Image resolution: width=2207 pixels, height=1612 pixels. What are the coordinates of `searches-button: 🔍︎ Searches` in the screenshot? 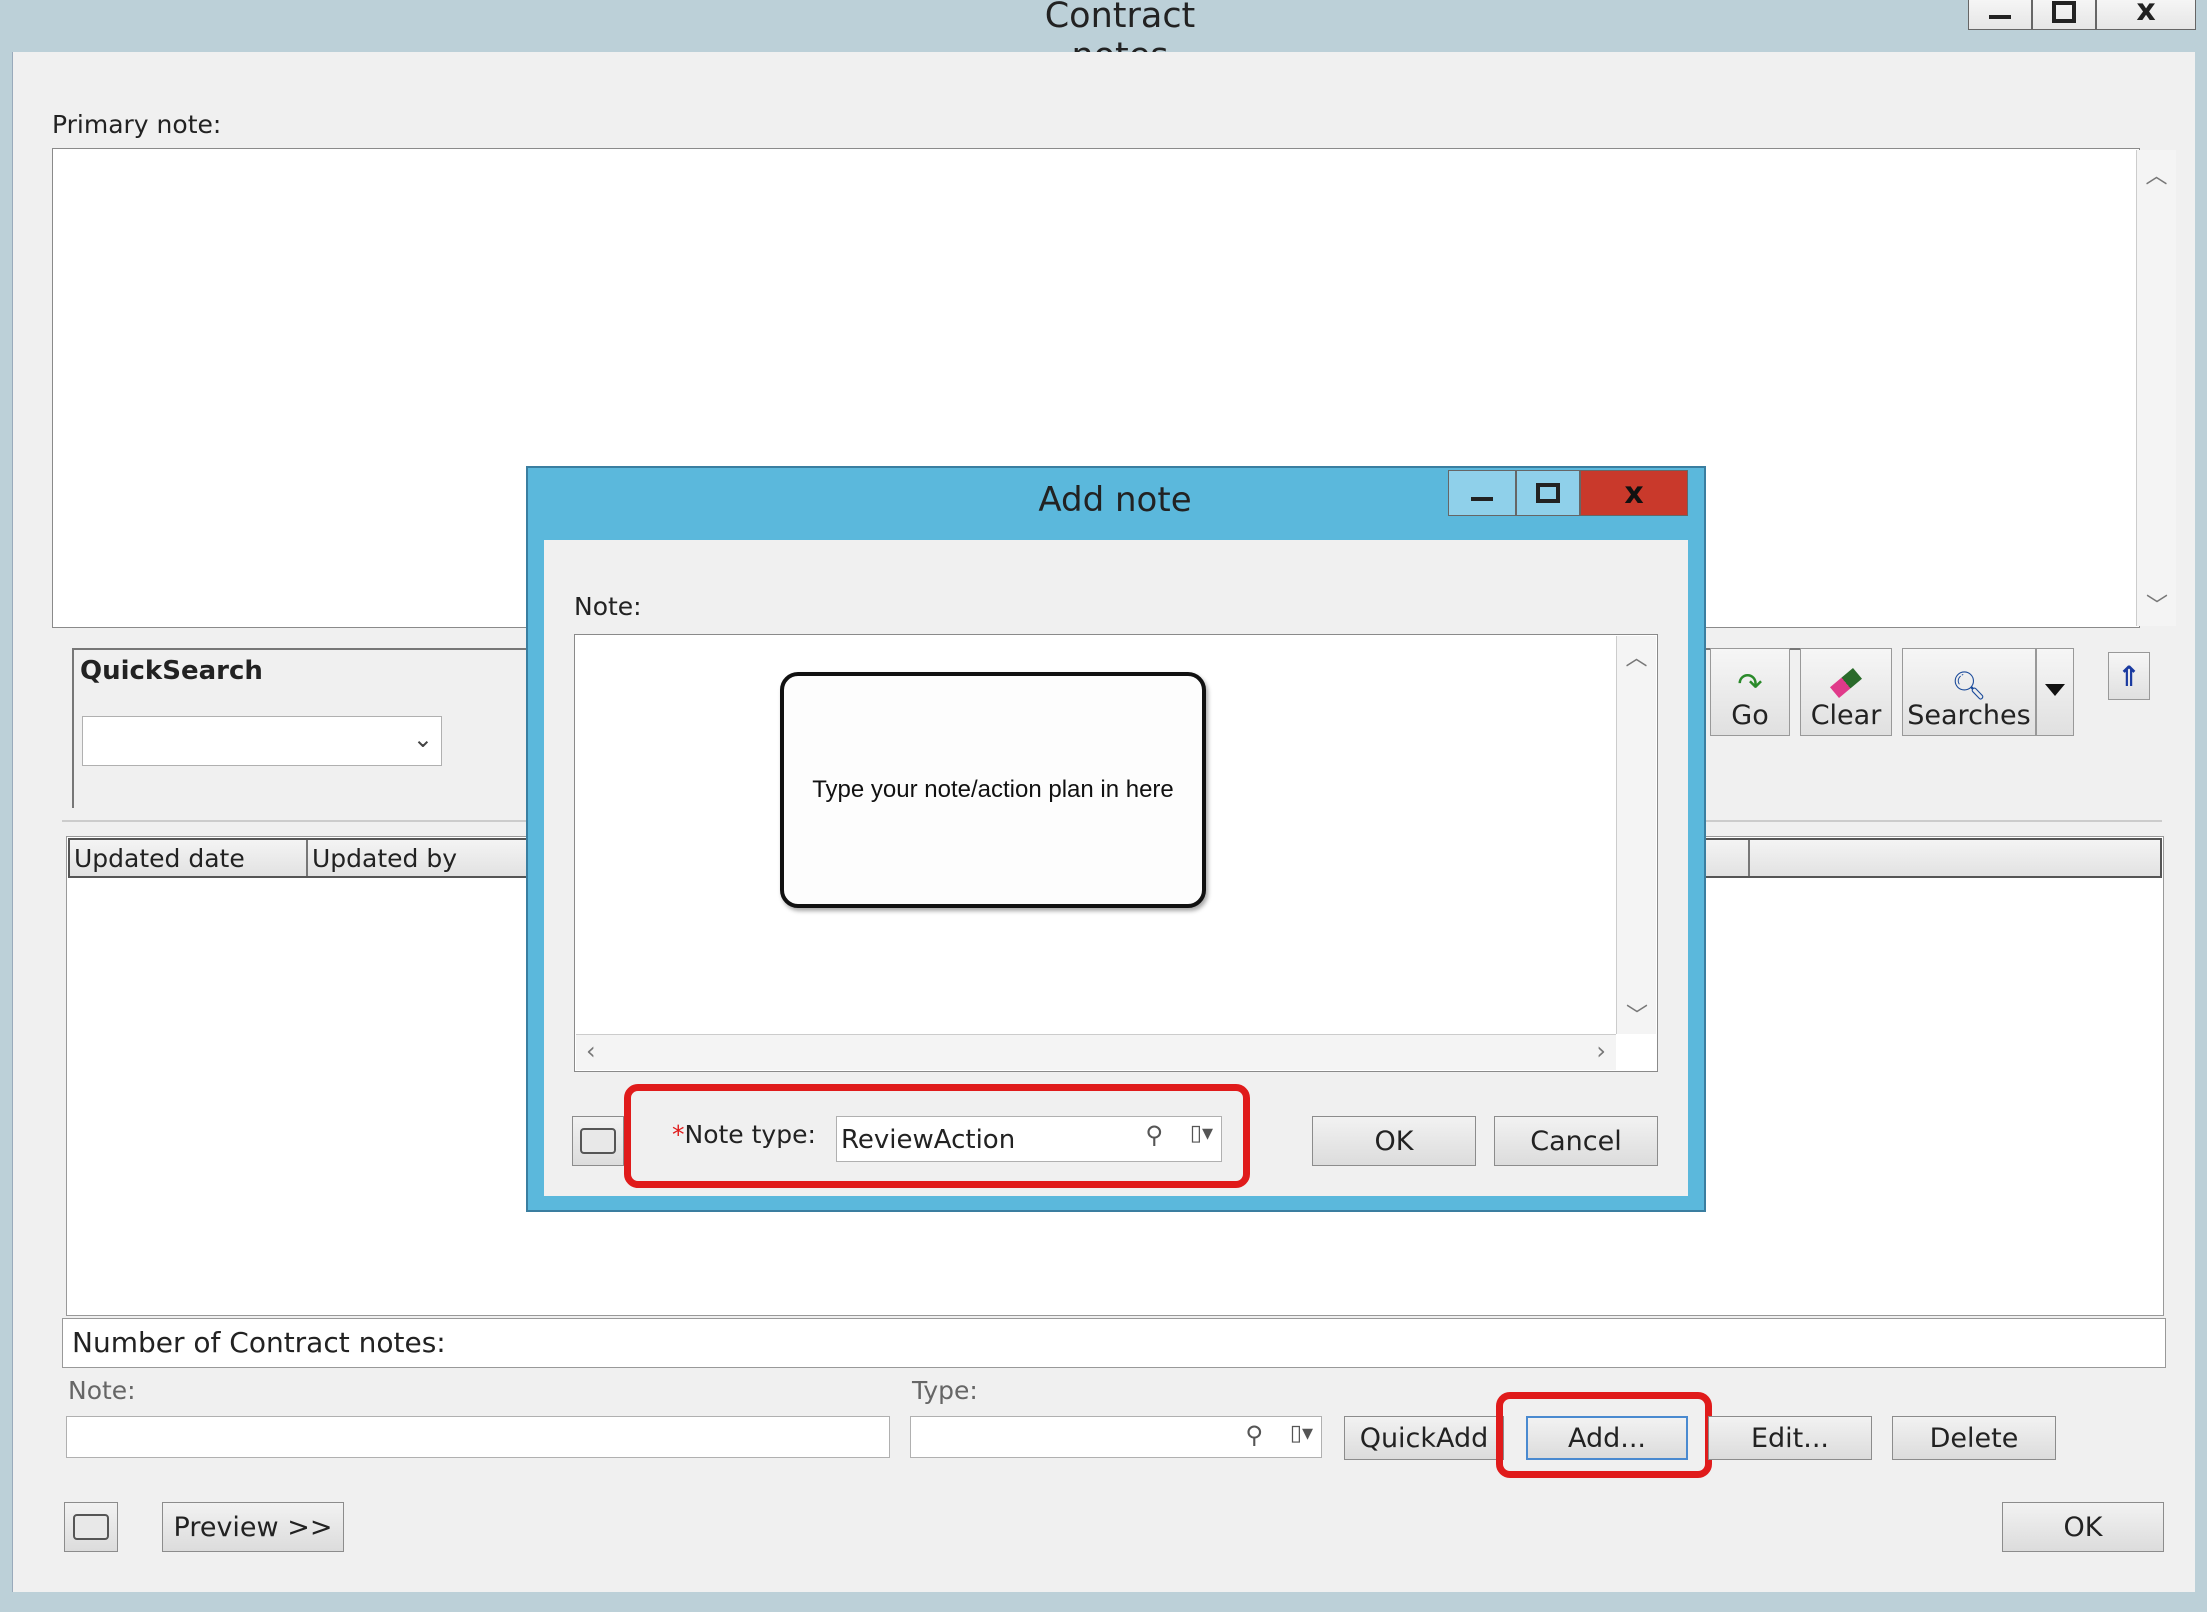 It's located at (1969, 692).